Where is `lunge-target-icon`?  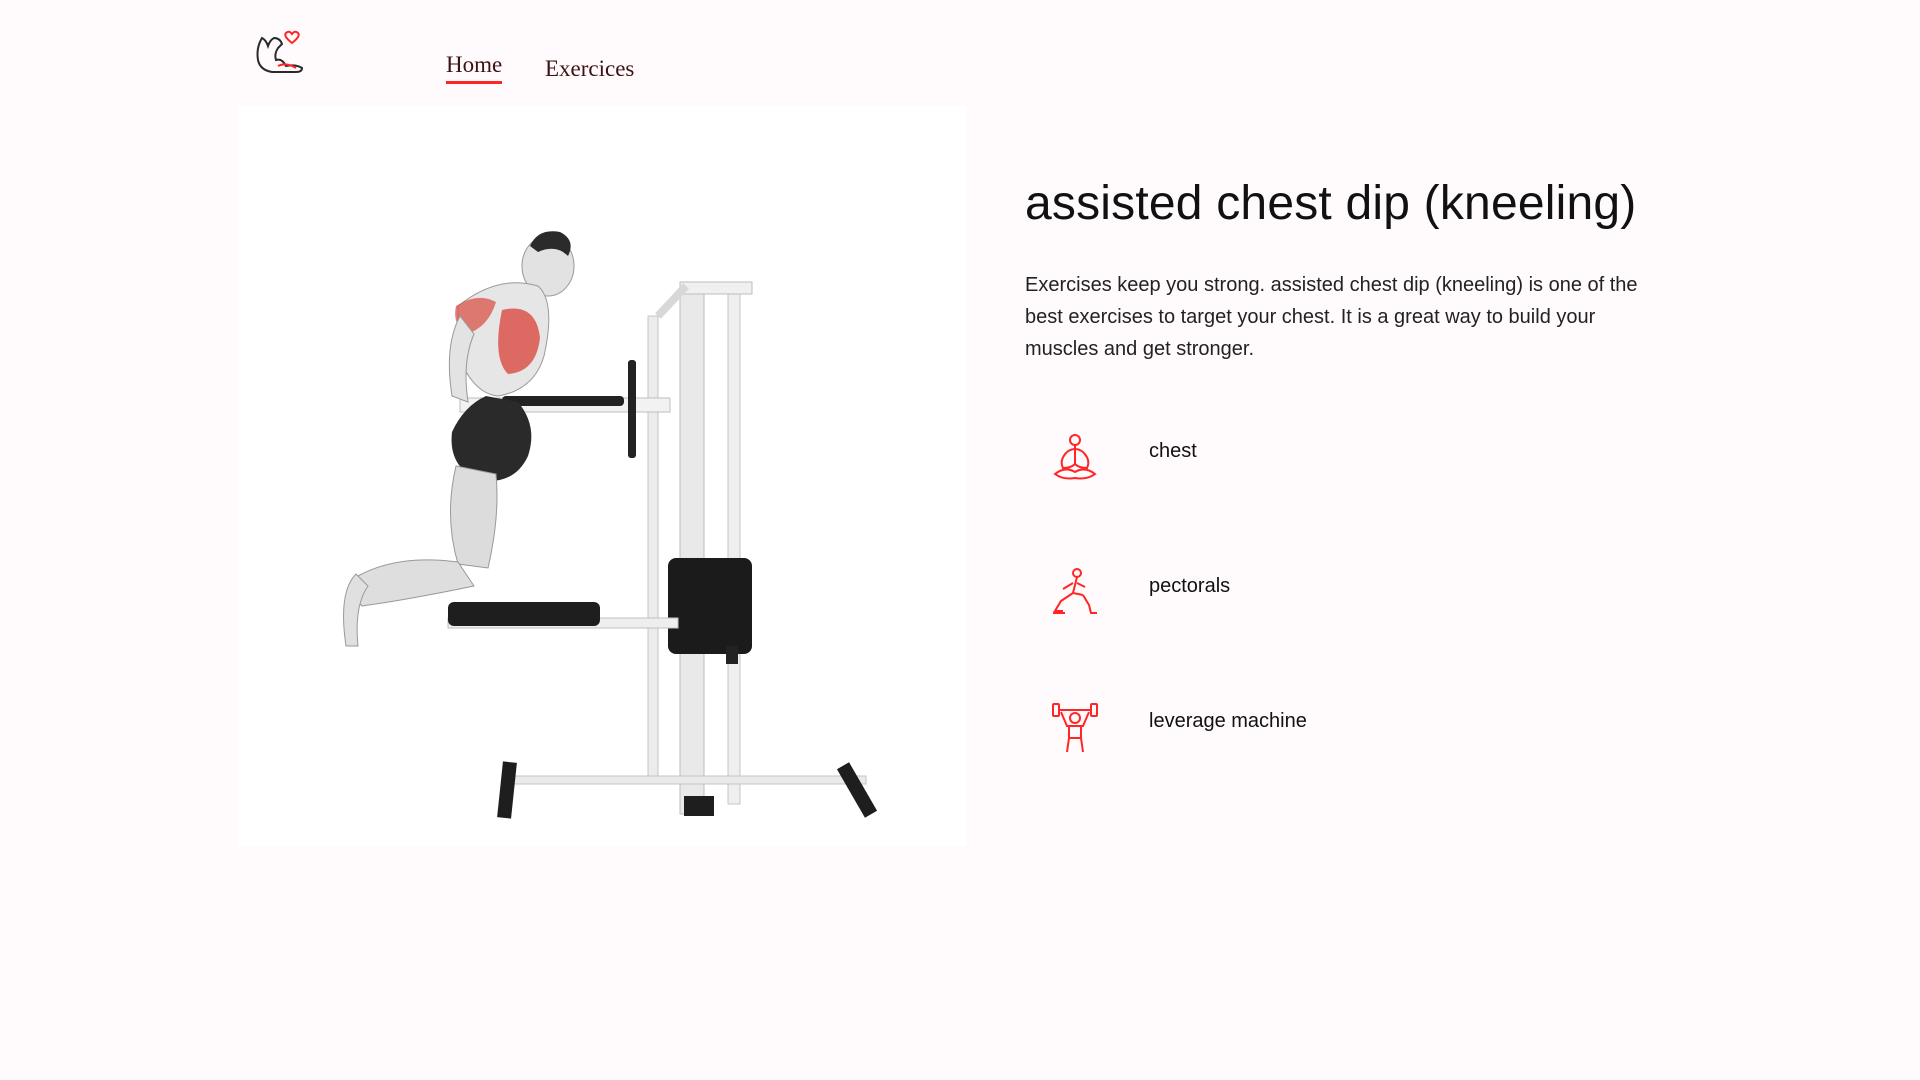
lunge-target-icon is located at coordinates (1075, 593).